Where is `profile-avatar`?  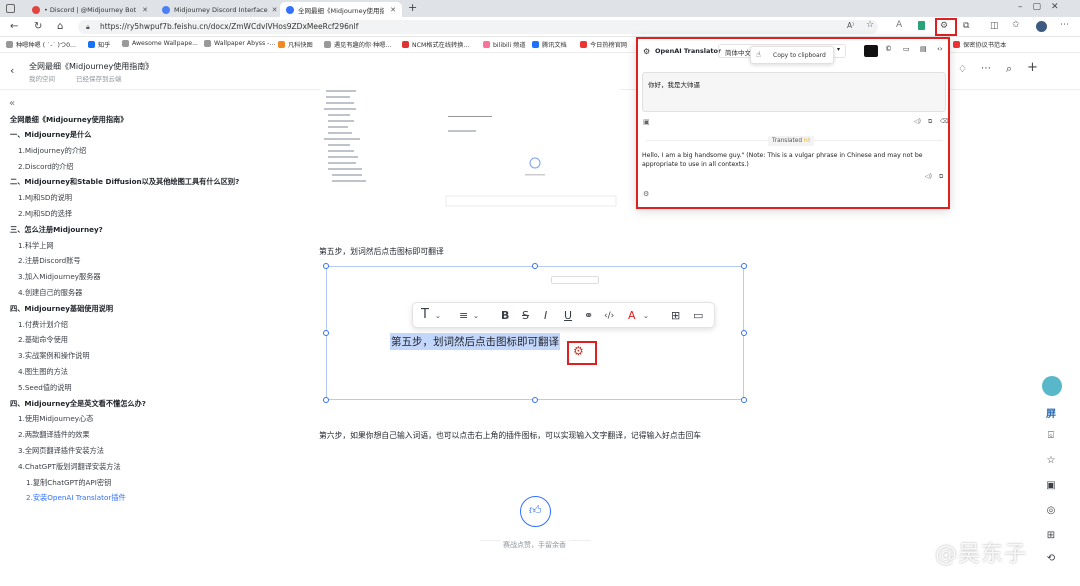
profile-avatar is located at coordinates (1041, 26).